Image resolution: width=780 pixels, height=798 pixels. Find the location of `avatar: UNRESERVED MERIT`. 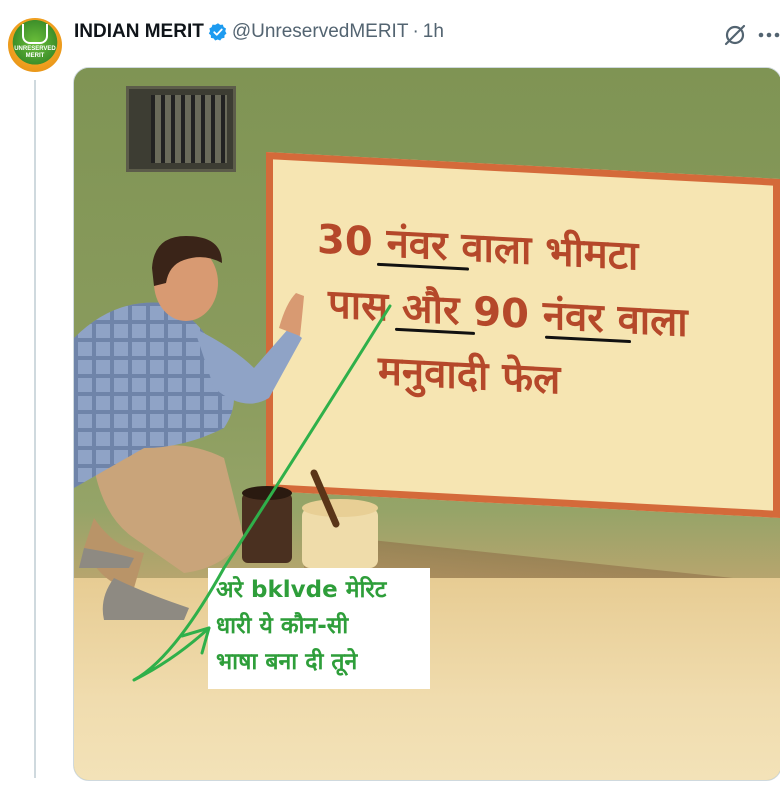

avatar: UNRESERVED MERIT is located at coordinates (35, 45).